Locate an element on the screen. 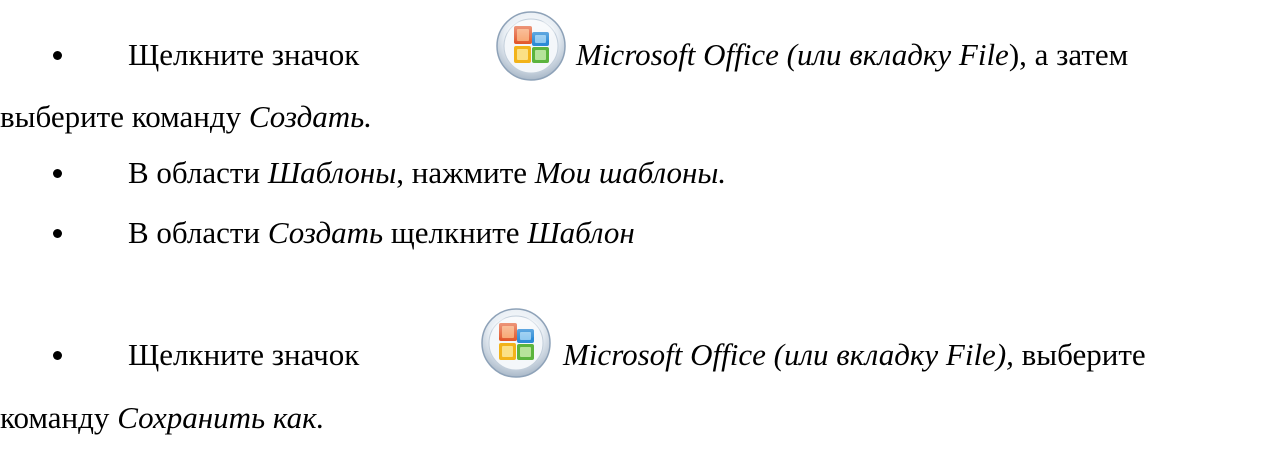 This screenshot has width=1262, height=468. italic-term: Шаблон is located at coordinates (581, 232).